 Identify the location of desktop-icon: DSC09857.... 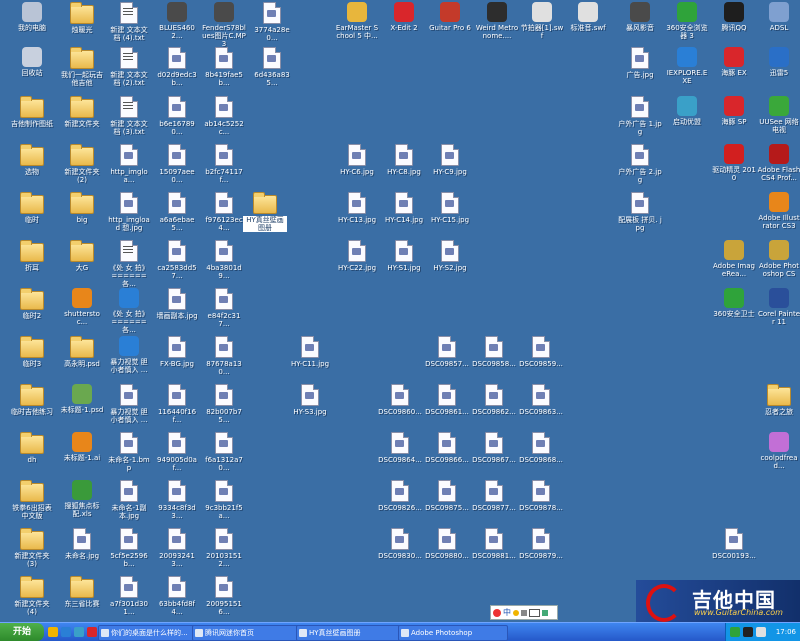
(447, 352).